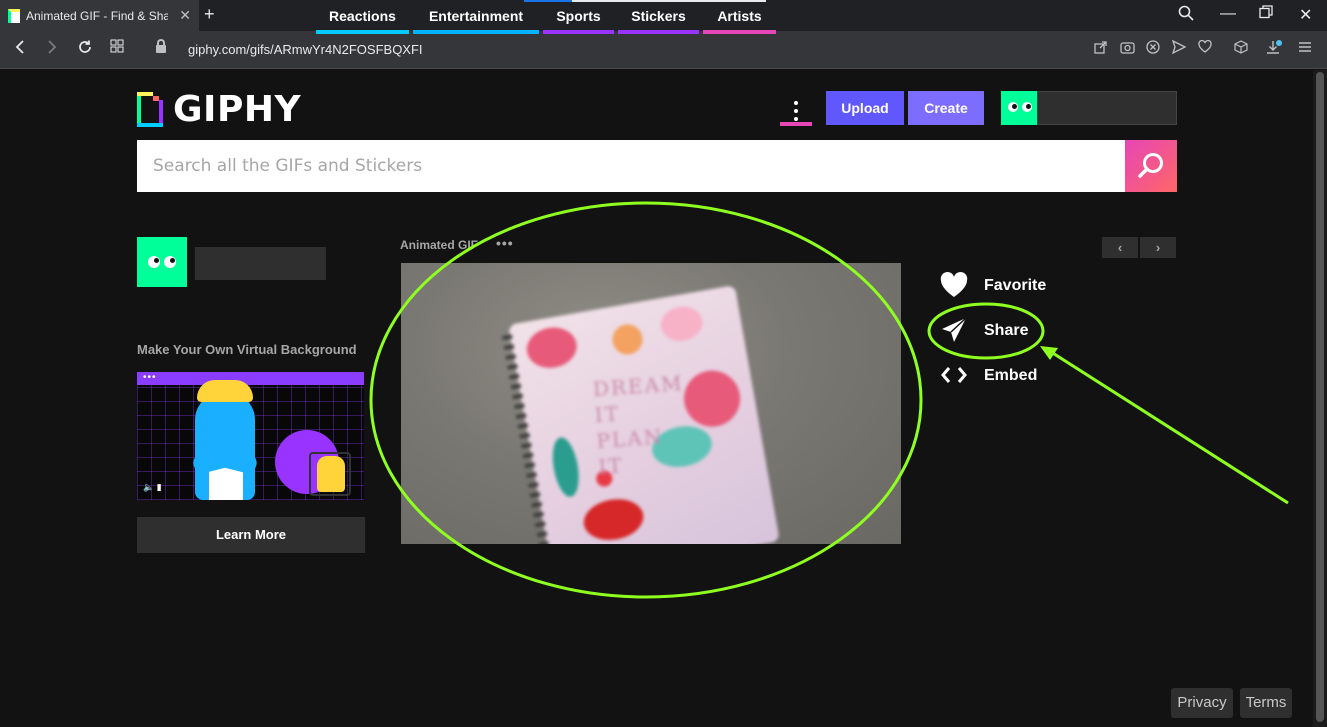  I want to click on notebook-text: DREAM IT PLAN IT, so click(638, 424).